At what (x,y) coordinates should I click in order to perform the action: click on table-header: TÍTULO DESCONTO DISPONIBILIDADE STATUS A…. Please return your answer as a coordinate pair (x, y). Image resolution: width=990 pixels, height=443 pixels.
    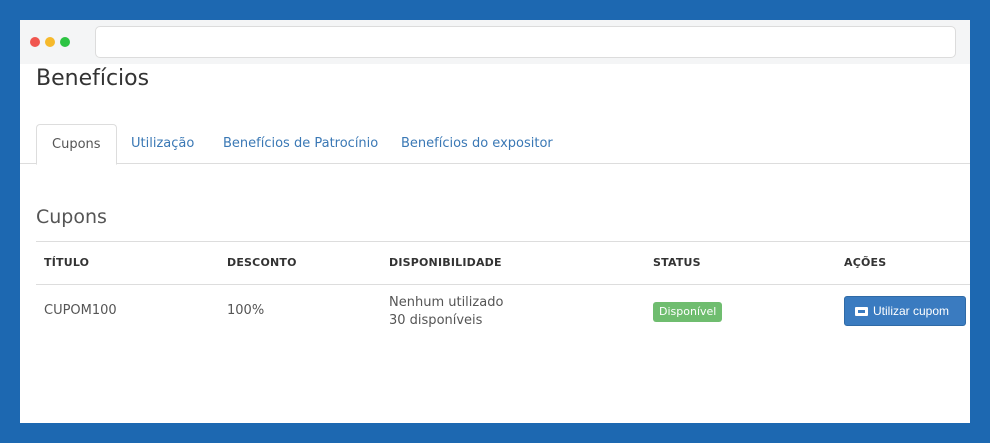
    Looking at the image, I should click on (503, 263).